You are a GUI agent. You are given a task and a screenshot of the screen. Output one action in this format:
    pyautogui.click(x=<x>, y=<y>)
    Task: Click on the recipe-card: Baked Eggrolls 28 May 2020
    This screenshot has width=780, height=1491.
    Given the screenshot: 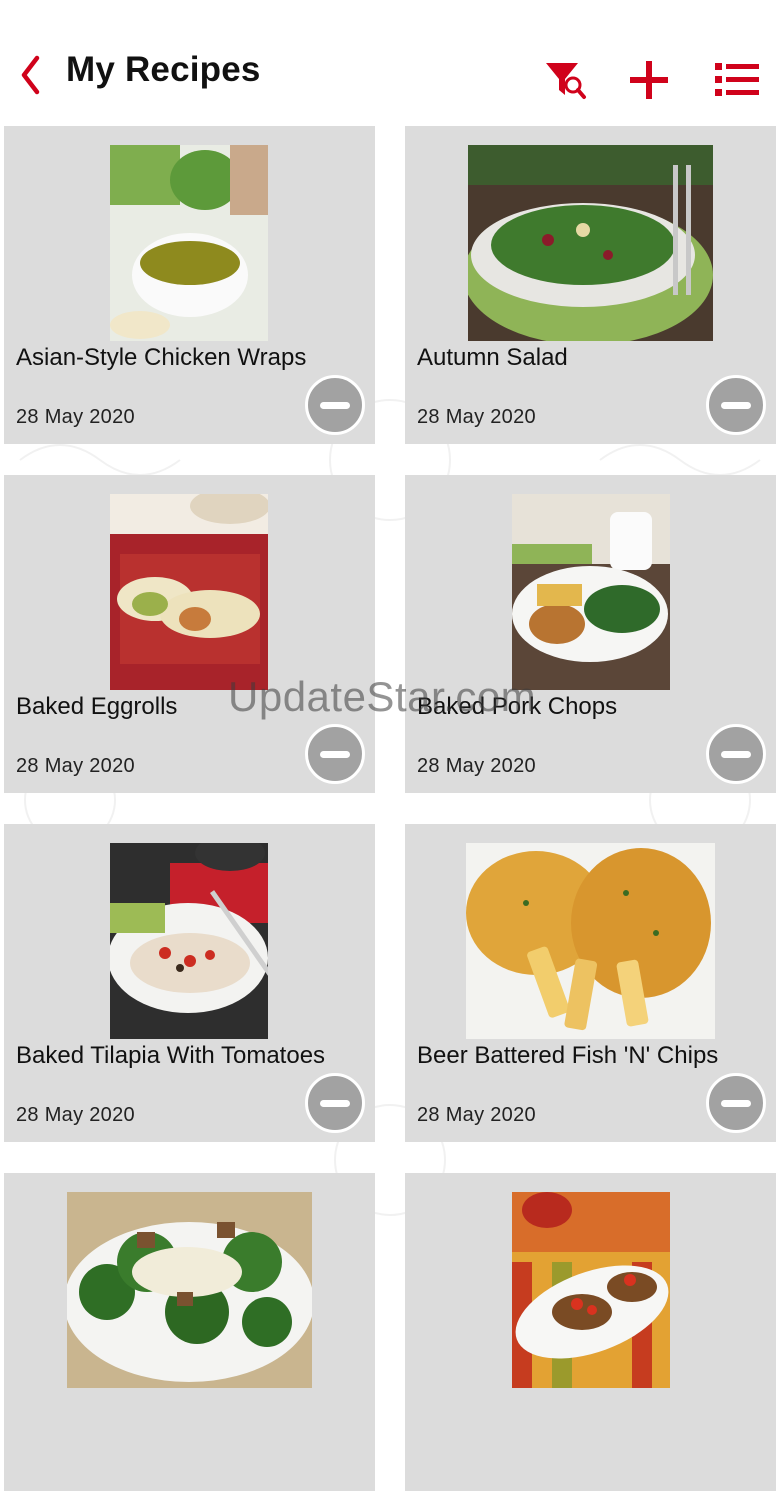 What is the action you would take?
    pyautogui.click(x=189, y=634)
    